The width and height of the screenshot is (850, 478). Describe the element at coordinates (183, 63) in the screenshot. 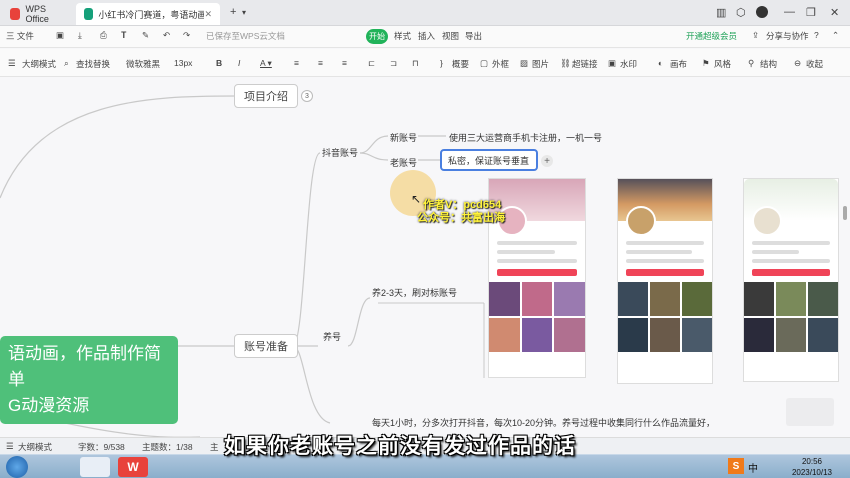

I see `font-size-select: 13px` at that location.